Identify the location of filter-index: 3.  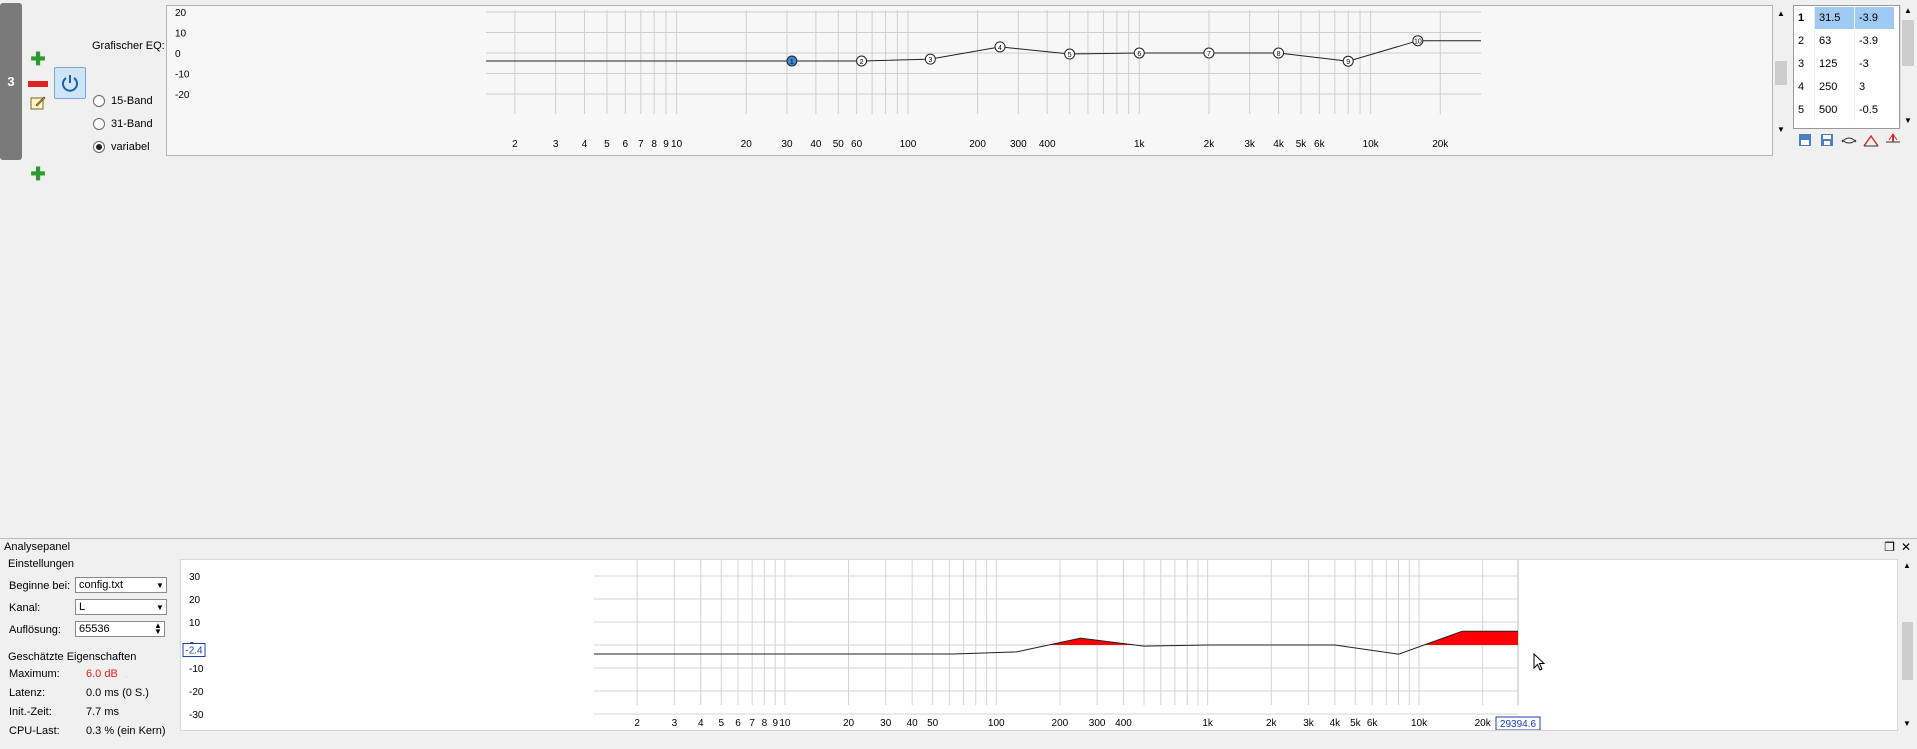
(11, 81).